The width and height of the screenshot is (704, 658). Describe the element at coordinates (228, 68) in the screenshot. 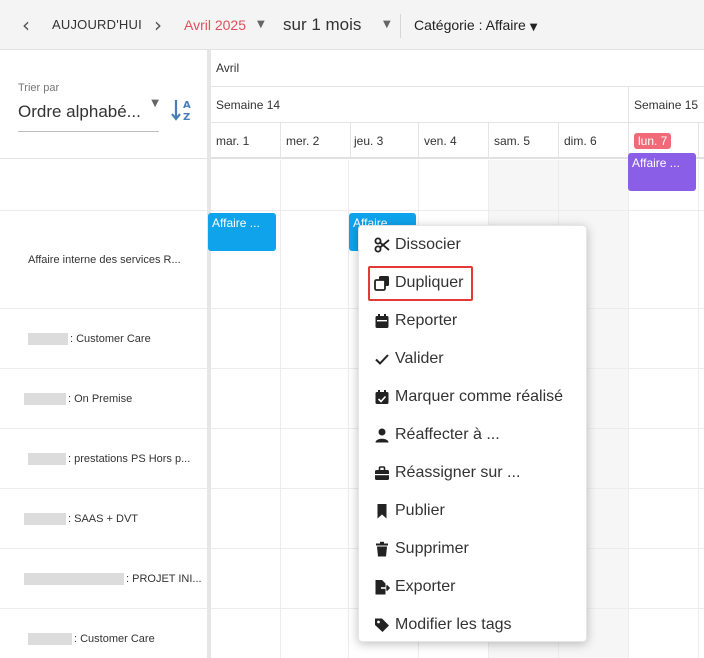

I see `month-label: Avril` at that location.